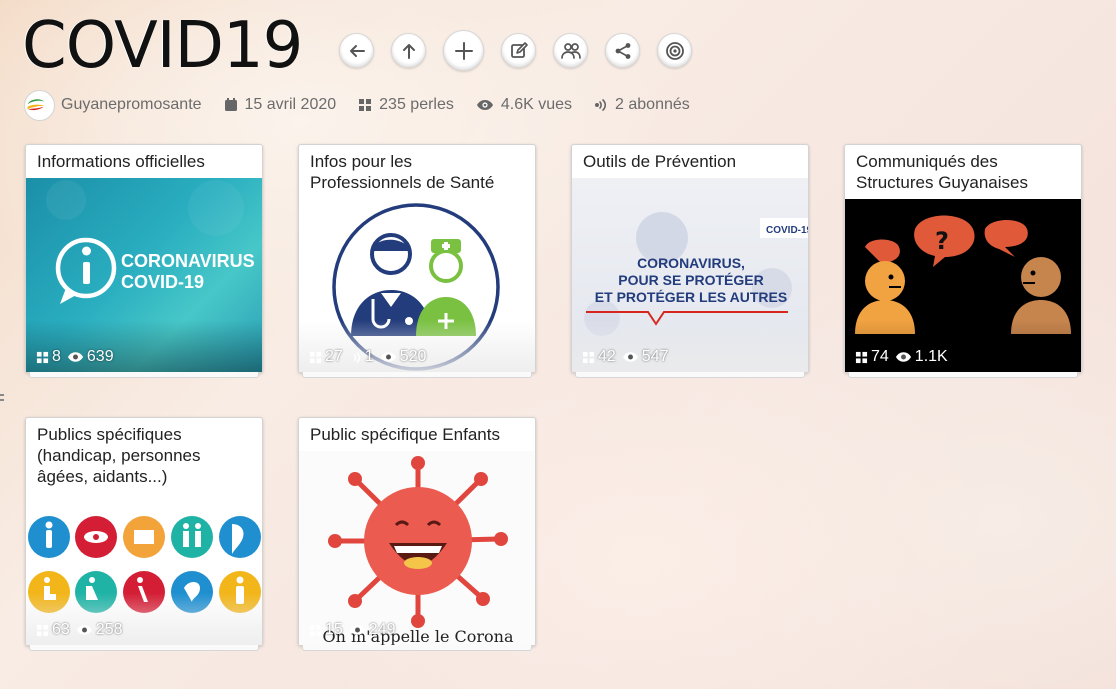 Image resolution: width=1116 pixels, height=689 pixels. I want to click on card-stats: 15 249, so click(355, 630).